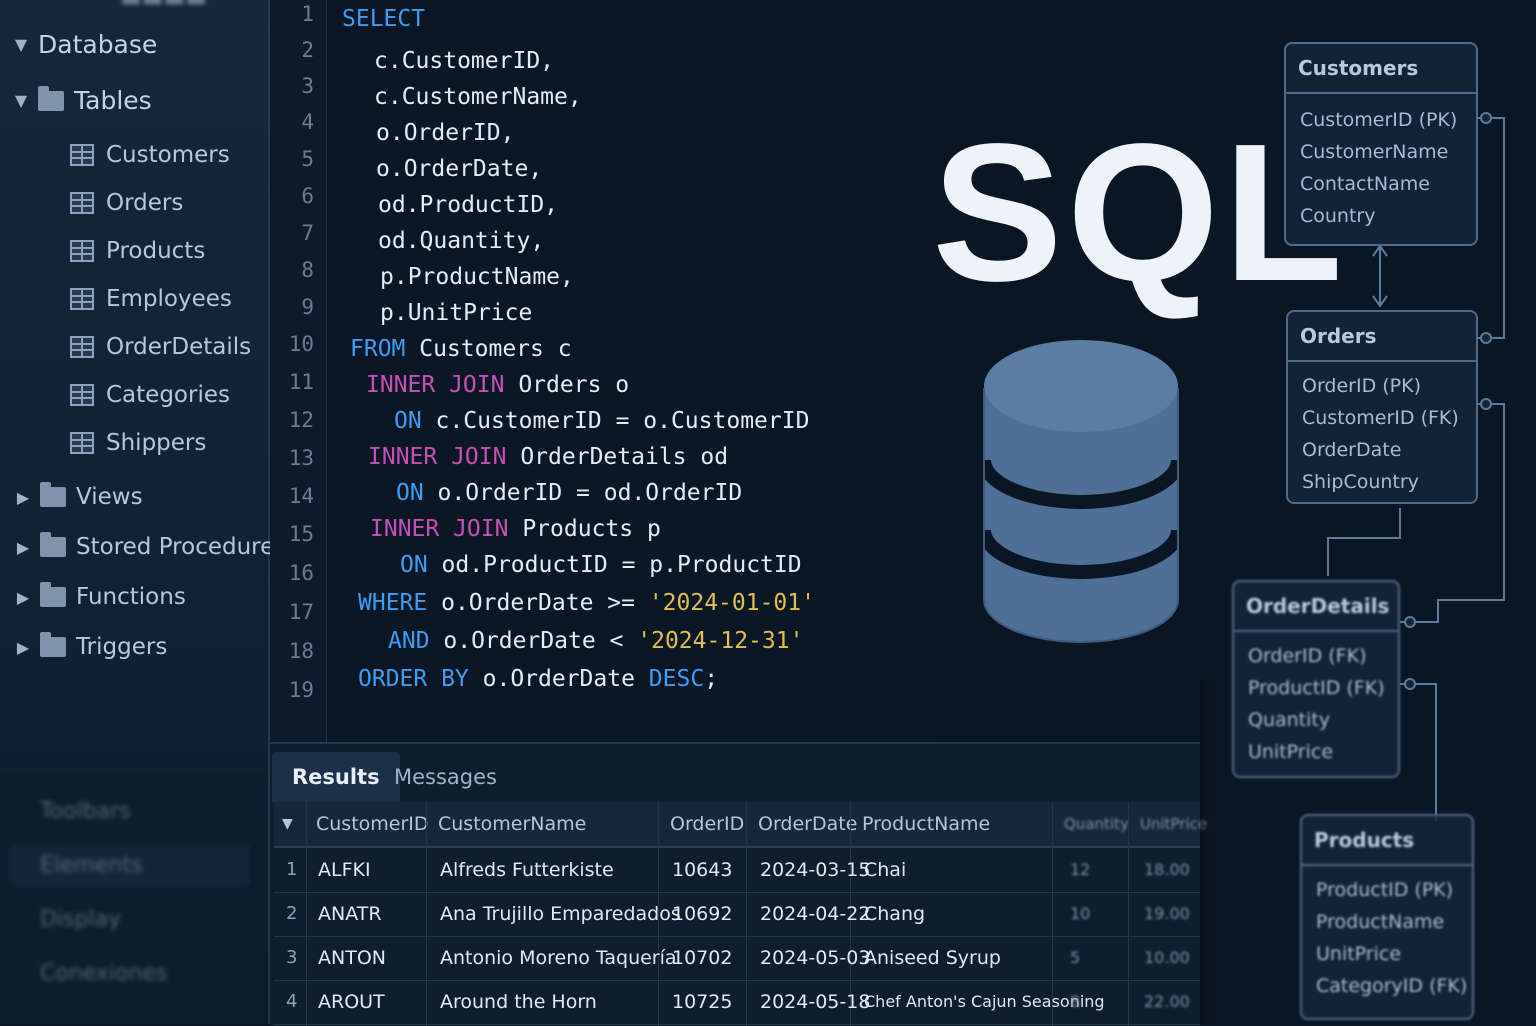 This screenshot has width=1536, height=1026. What do you see at coordinates (1075, 958) in the screenshot?
I see `cell-quantity: 5` at bounding box center [1075, 958].